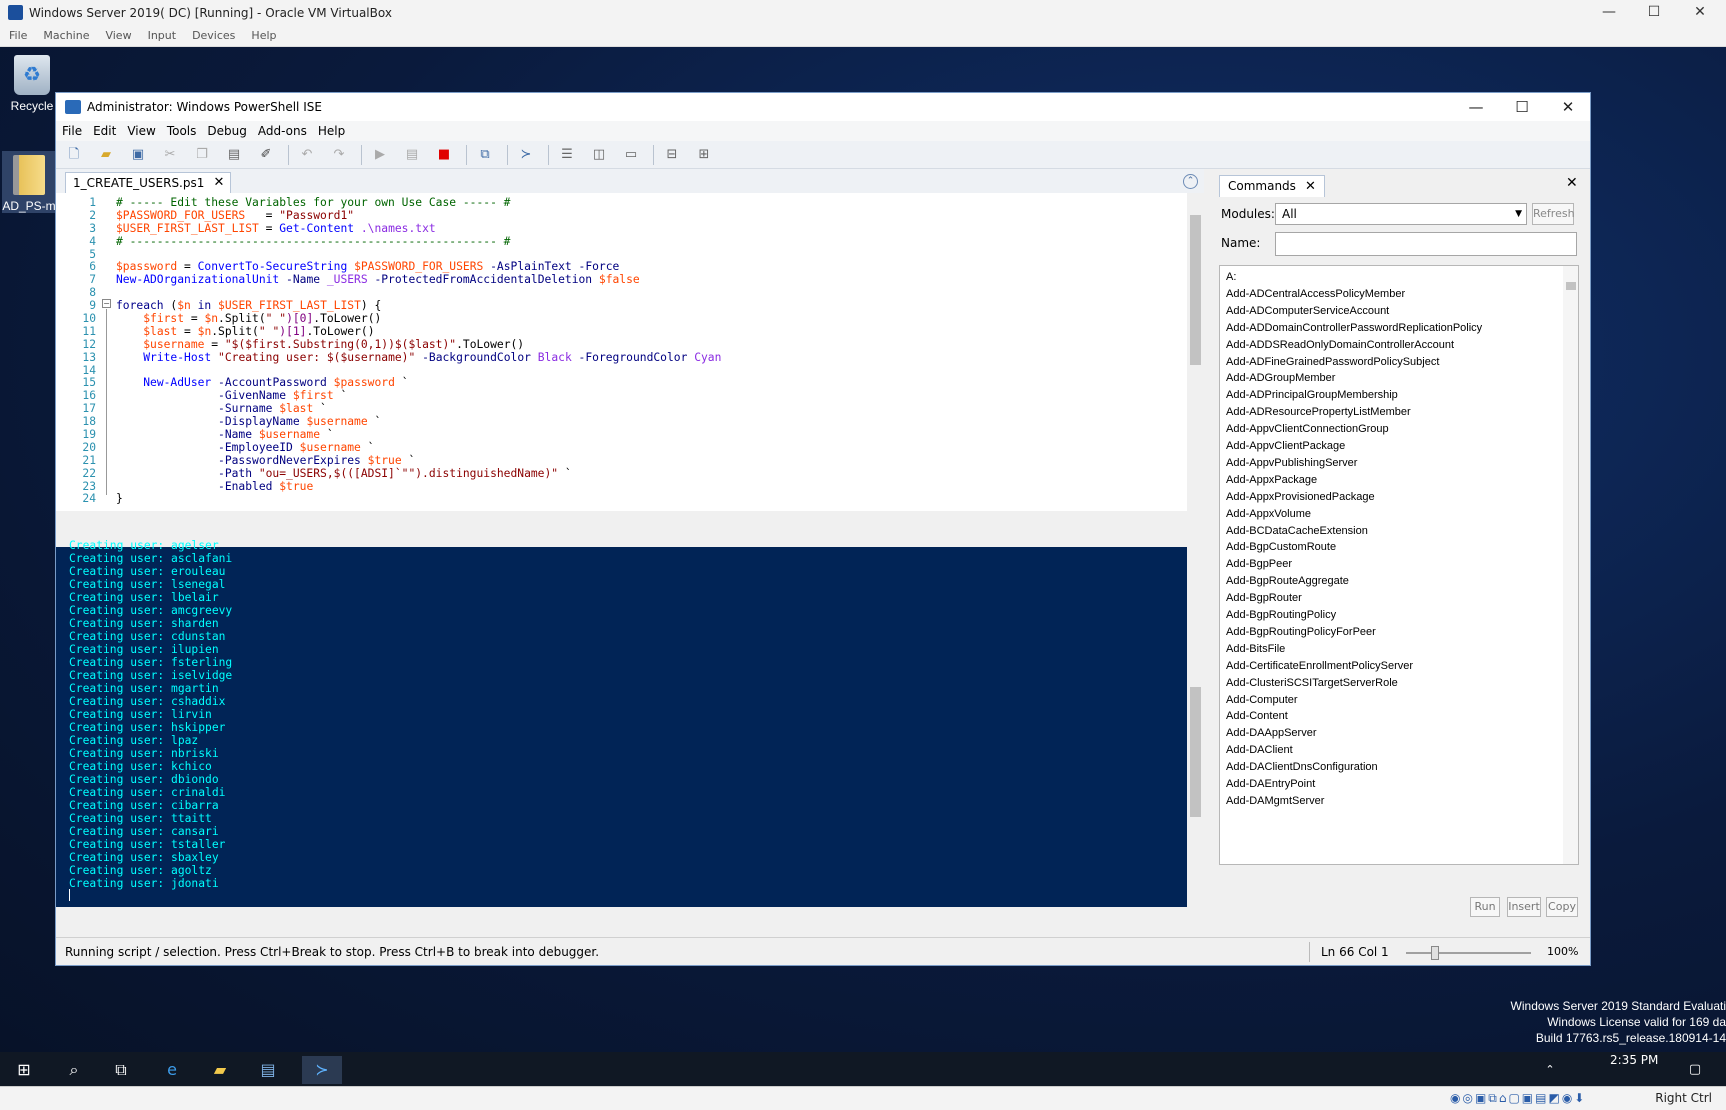 The image size is (1726, 1110). I want to click on command-item: Add-BCDataCacheExtension, so click(1297, 531).